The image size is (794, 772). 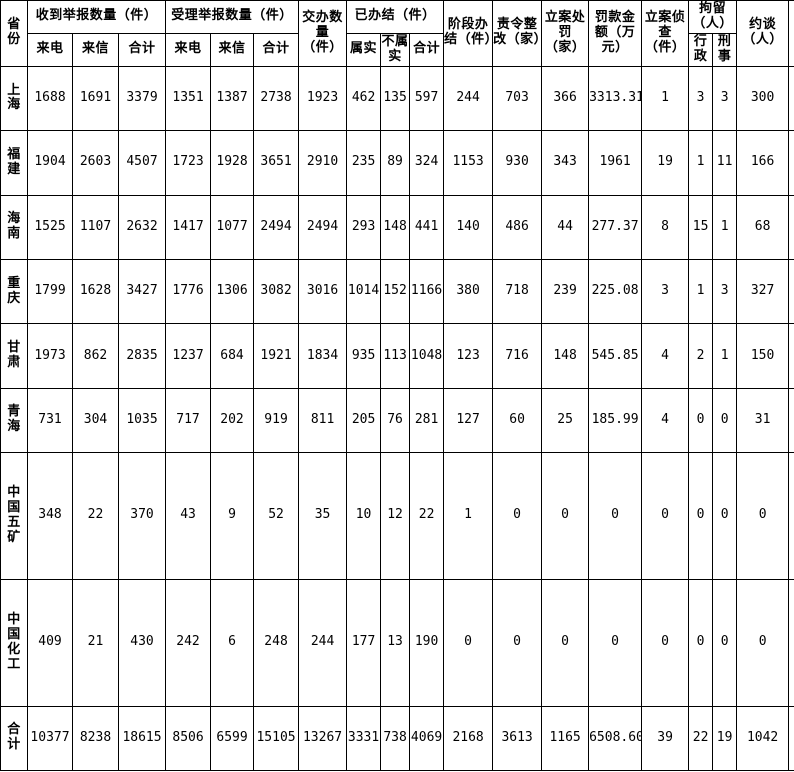 What do you see at coordinates (50, 642) in the screenshot?
I see `cell-value: 409` at bounding box center [50, 642].